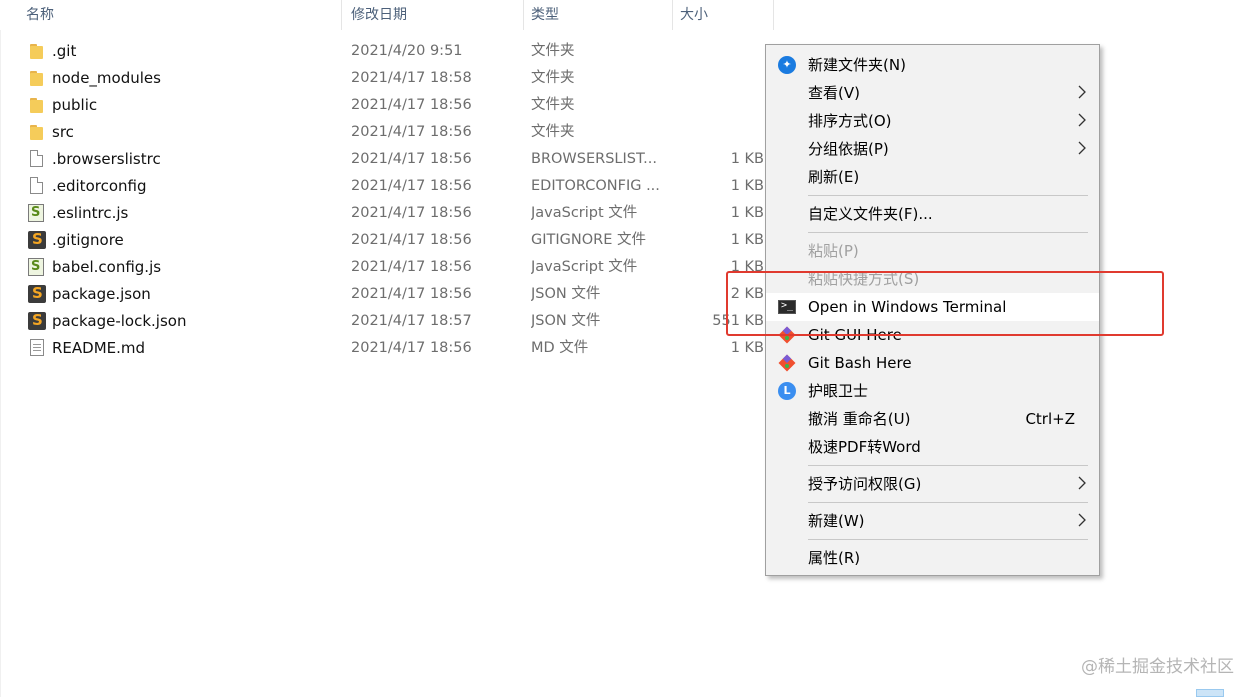  I want to click on menu-item-eye-guard: L 护眼卫士, so click(932, 391).